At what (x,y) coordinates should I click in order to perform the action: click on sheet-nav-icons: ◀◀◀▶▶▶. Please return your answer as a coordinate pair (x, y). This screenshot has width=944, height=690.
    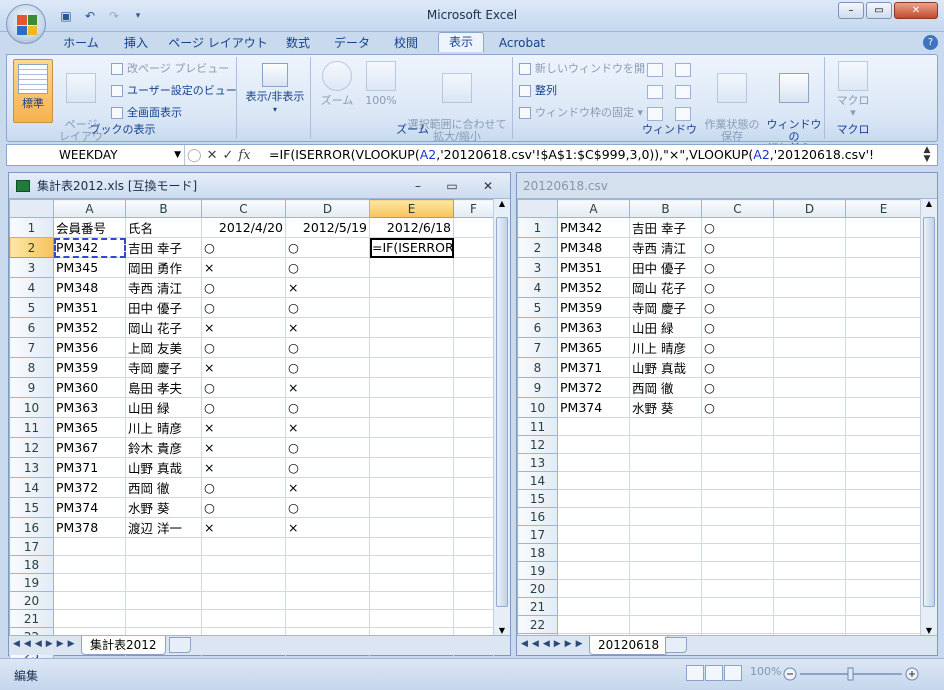
    Looking at the image, I should click on (46, 644).